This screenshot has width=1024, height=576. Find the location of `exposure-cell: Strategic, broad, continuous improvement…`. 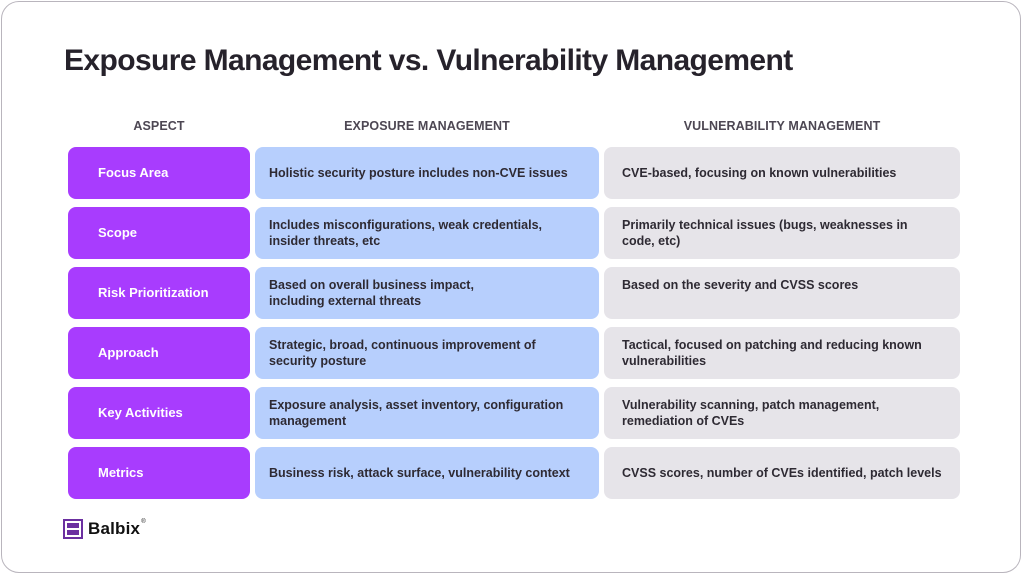

exposure-cell: Strategic, broad, continuous improvement… is located at coordinates (427, 353).